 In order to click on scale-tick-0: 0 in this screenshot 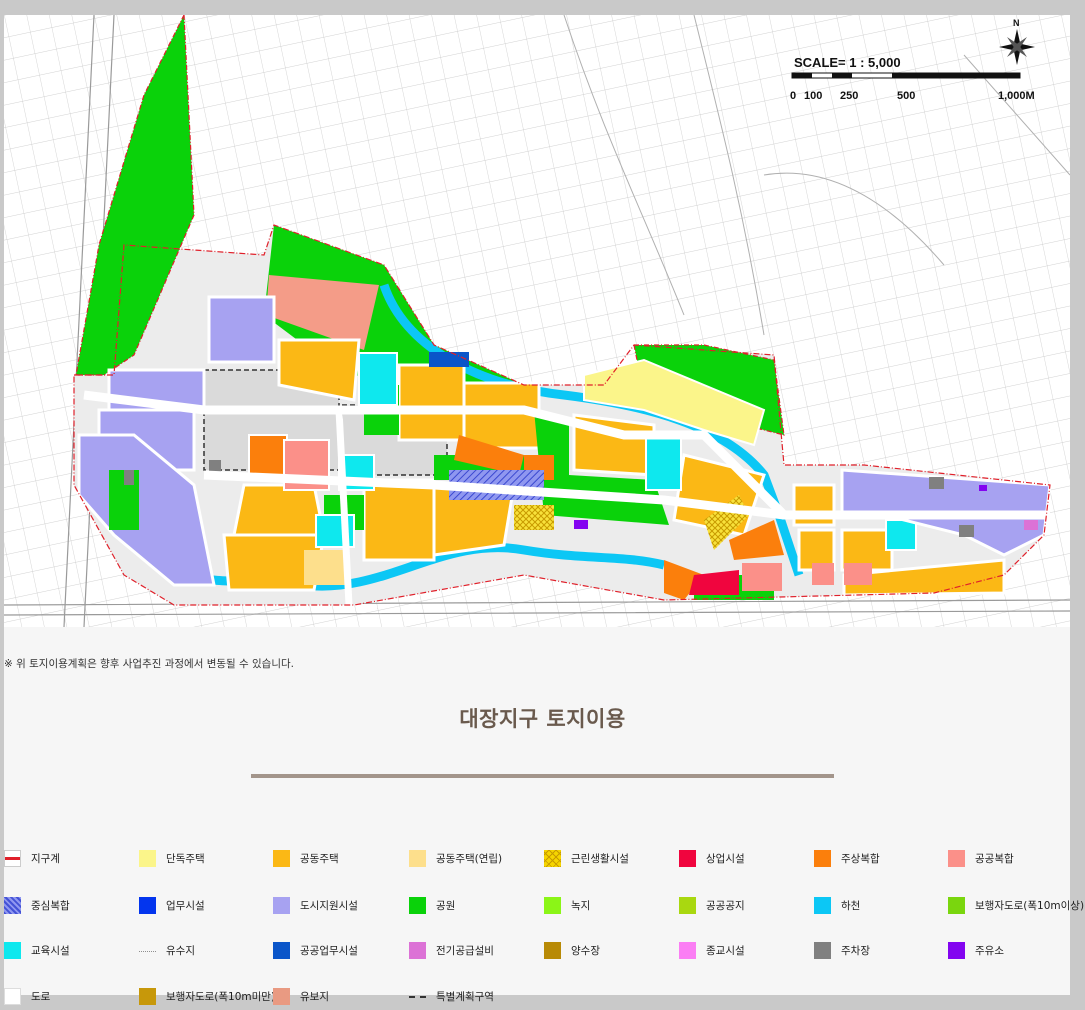, I will do `click(793, 96)`.